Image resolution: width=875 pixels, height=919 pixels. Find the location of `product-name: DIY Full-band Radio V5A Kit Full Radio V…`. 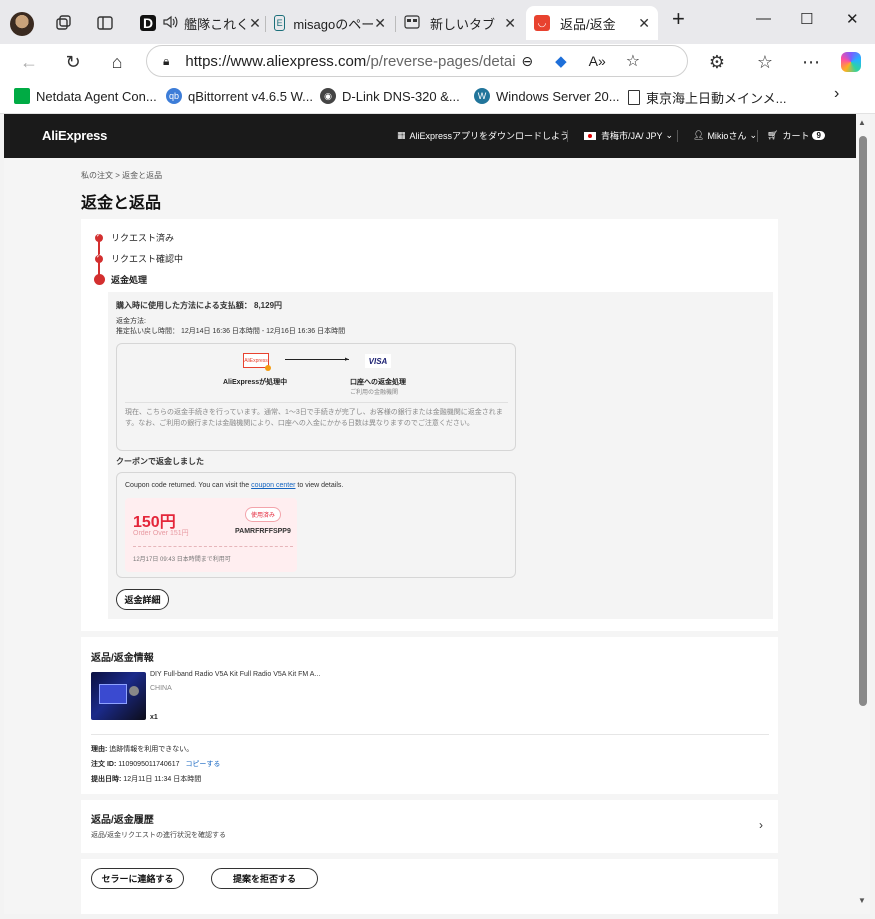

product-name: DIY Full-band Radio V5A Kit Full Radio V… is located at coordinates (235, 674).